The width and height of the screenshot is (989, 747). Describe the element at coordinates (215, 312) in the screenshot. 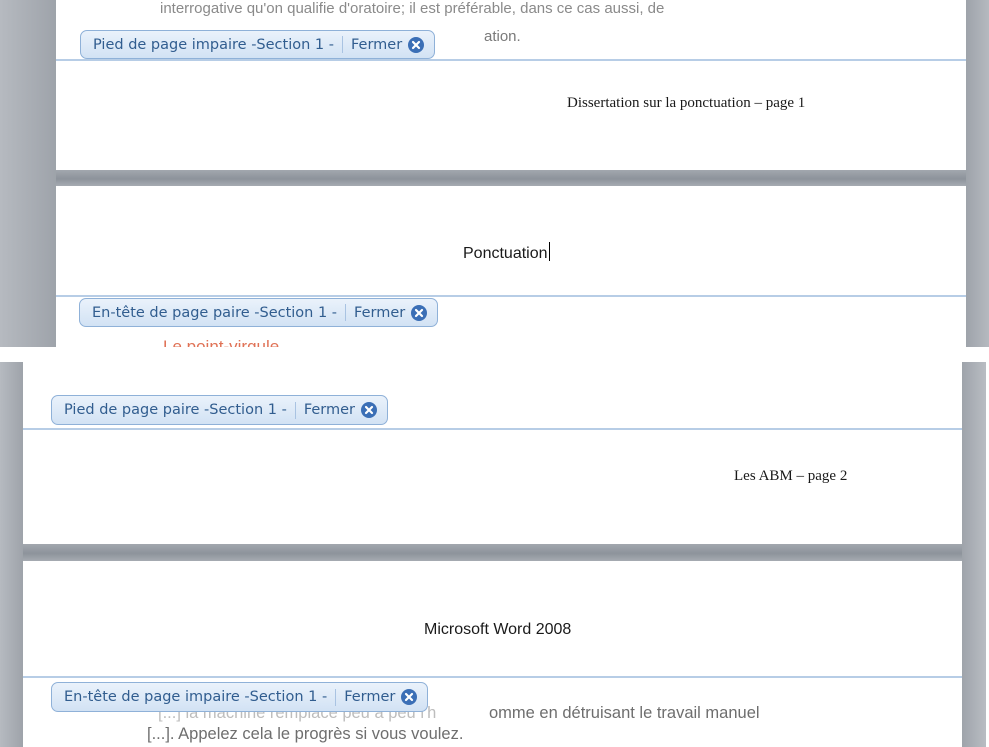

I see `header-tab-label: En-tête de page paire -Section 1 -` at that location.